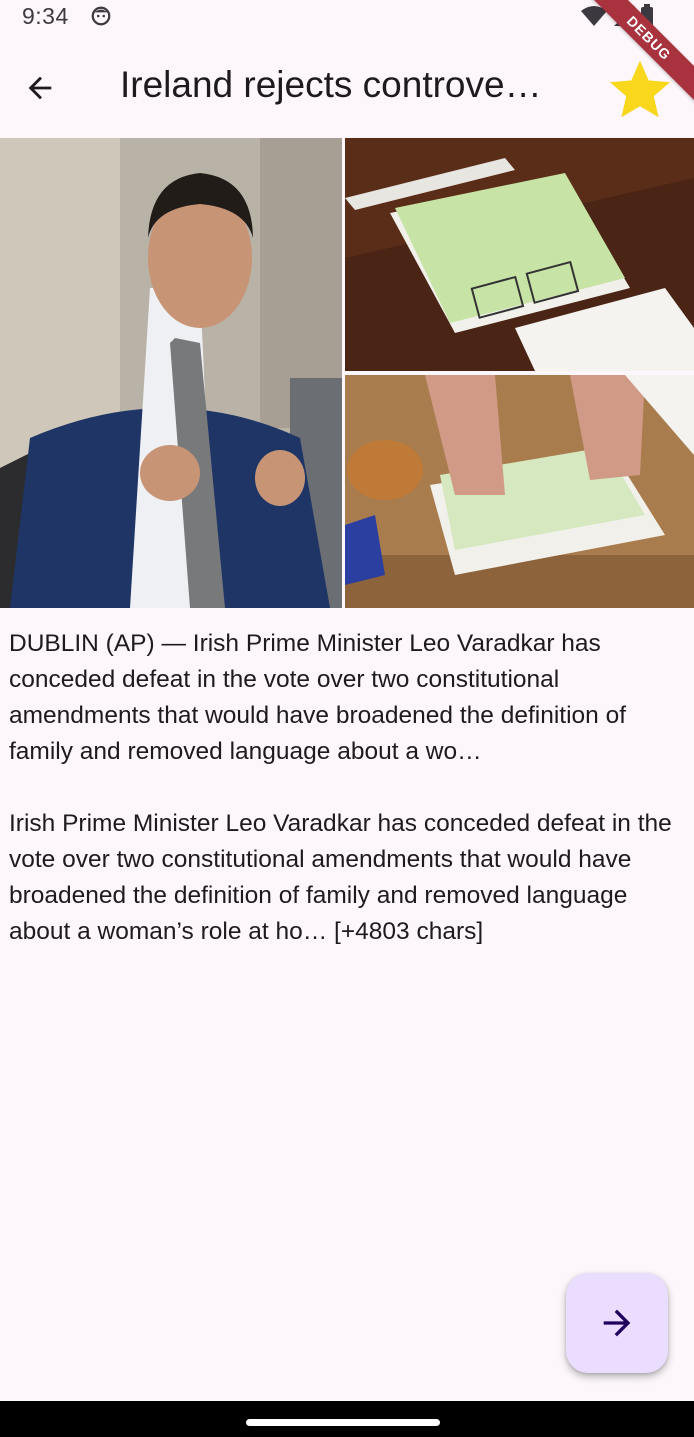 This screenshot has height=1437, width=694. I want to click on system-nav-bar, so click(347, 1419).